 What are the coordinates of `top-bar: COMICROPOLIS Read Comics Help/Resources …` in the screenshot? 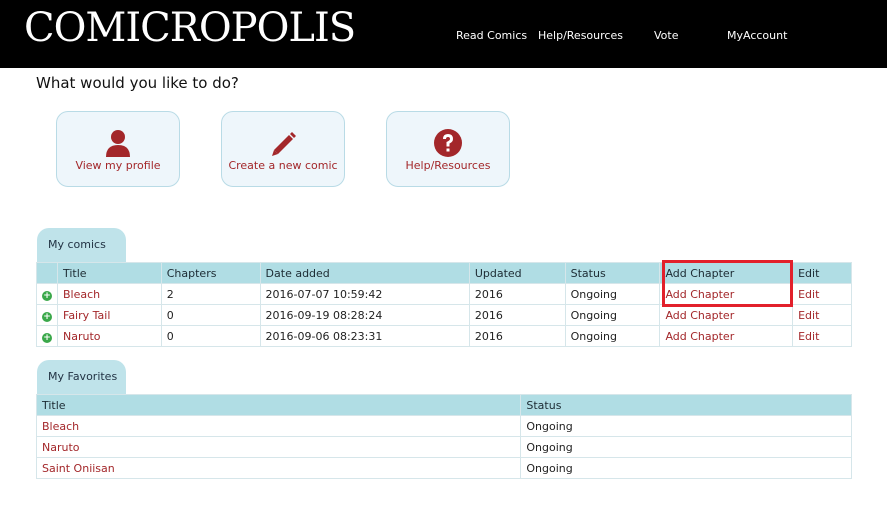 It's located at (443, 34).